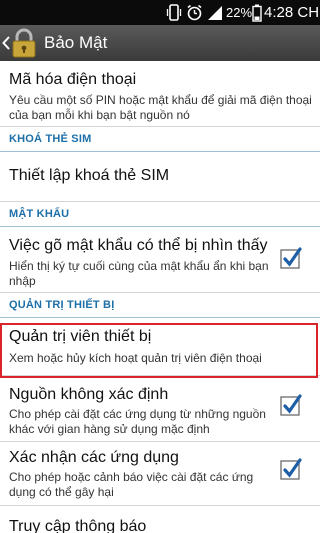 Image resolution: width=320 pixels, height=533 pixels. I want to click on section-label-sim: KHOÁ THẺ SIM, so click(50, 139).